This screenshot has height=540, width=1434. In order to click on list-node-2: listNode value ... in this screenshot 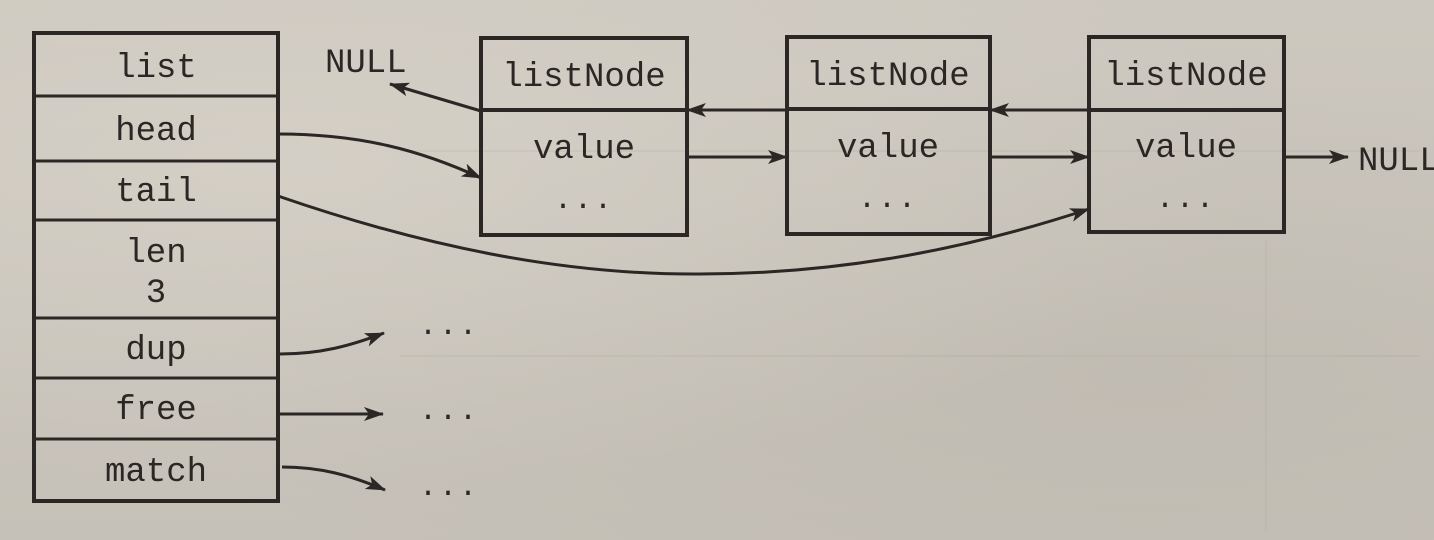, I will do `click(1186, 134)`.